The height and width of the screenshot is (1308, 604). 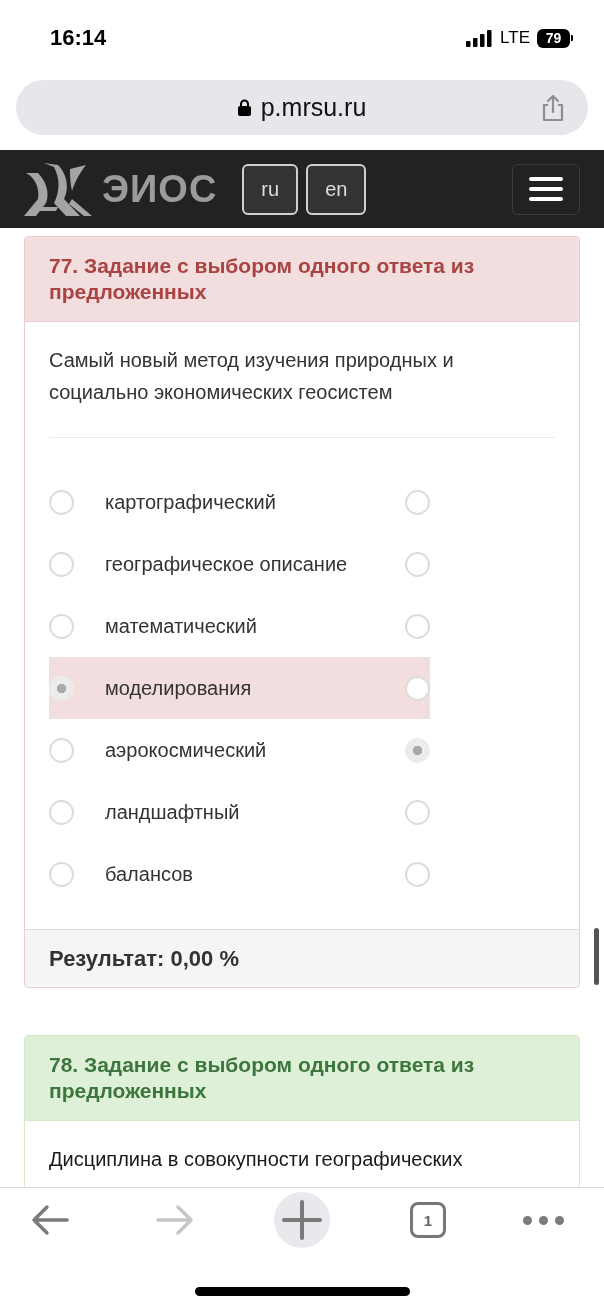 I want to click on language-button: ru, so click(x=270, y=189).